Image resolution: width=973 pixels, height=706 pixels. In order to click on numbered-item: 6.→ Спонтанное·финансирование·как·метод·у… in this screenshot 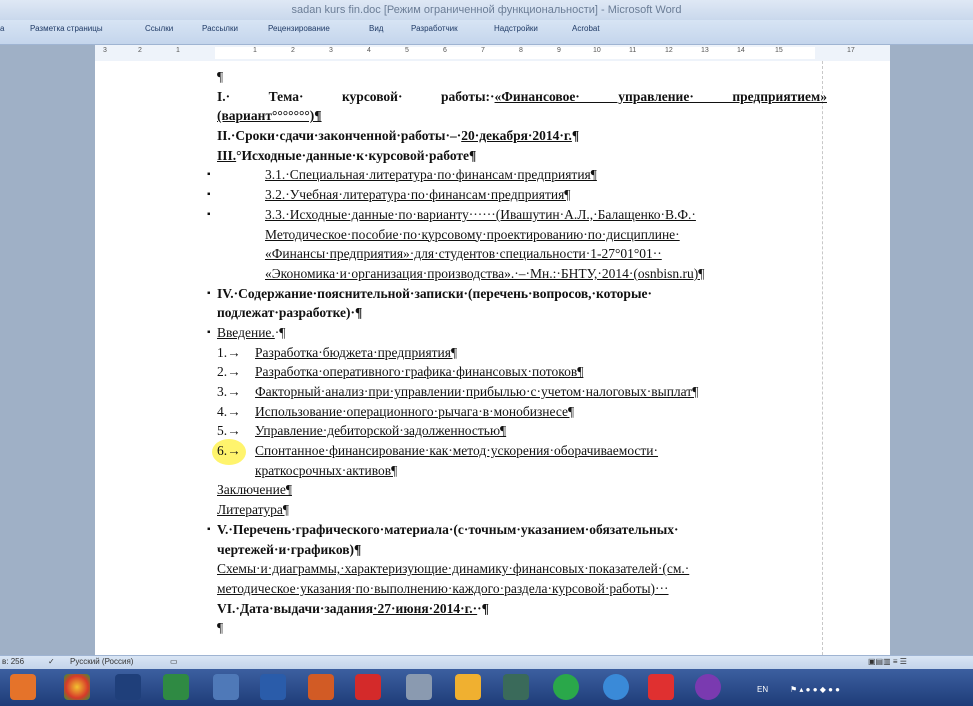, I will do `click(519, 452)`.